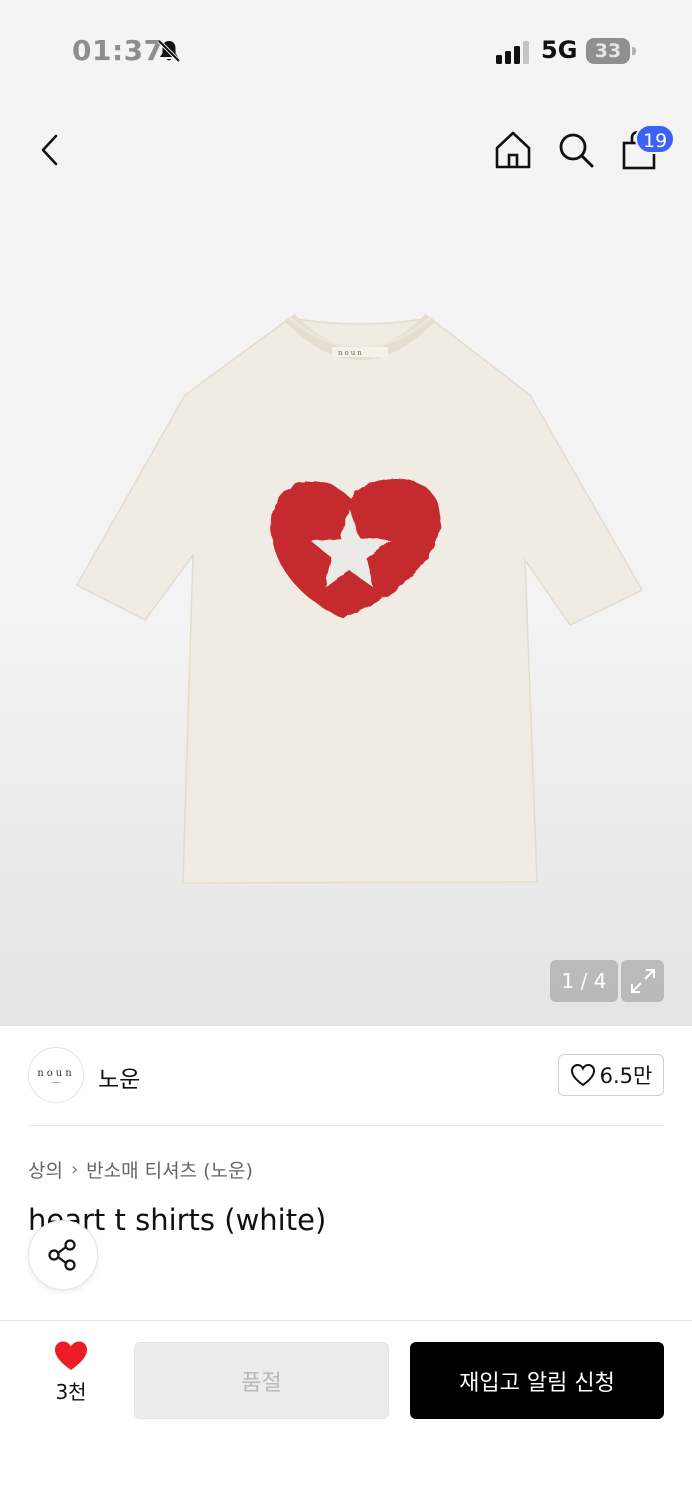  I want to click on fullscreen-button, so click(642, 981).